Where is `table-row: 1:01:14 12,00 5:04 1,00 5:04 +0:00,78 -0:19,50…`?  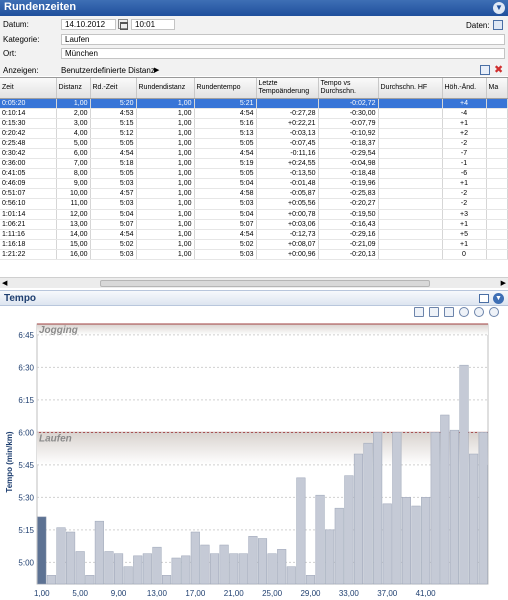 table-row: 1:01:14 12,00 5:04 1,00 5:04 +0:00,78 -0:19,50… is located at coordinates (254, 214).